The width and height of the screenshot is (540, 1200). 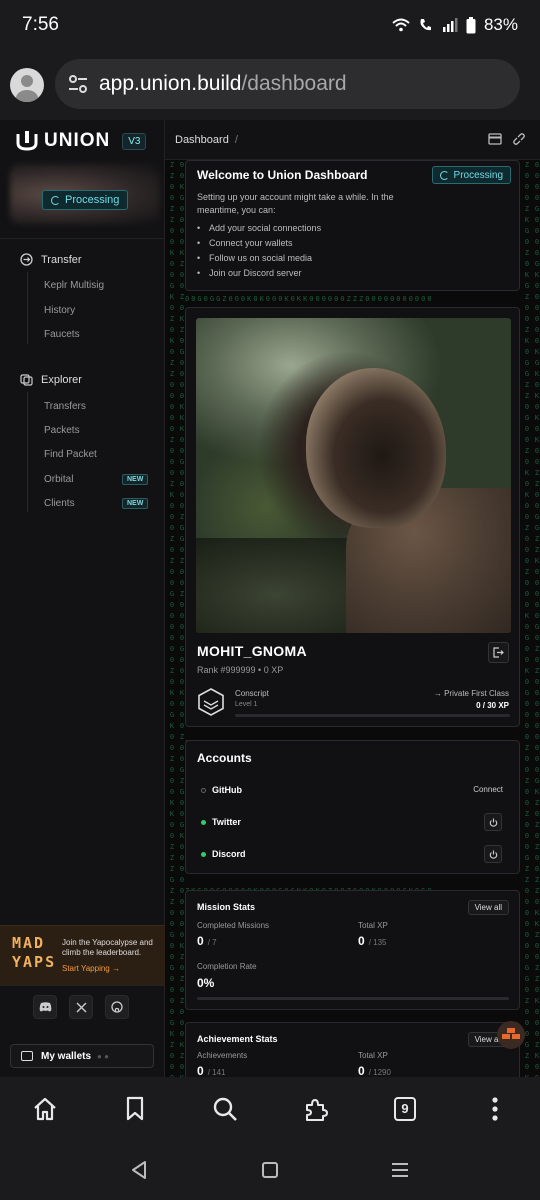 What do you see at coordinates (45, 1007) in the screenshot?
I see `discord-icon` at bounding box center [45, 1007].